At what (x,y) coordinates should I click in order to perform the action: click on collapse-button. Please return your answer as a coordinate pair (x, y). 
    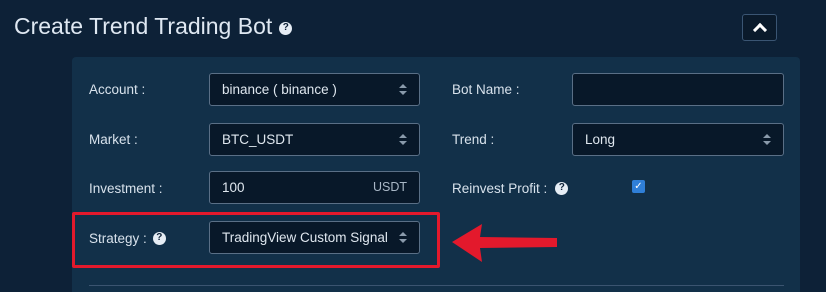
    Looking at the image, I should click on (759, 27).